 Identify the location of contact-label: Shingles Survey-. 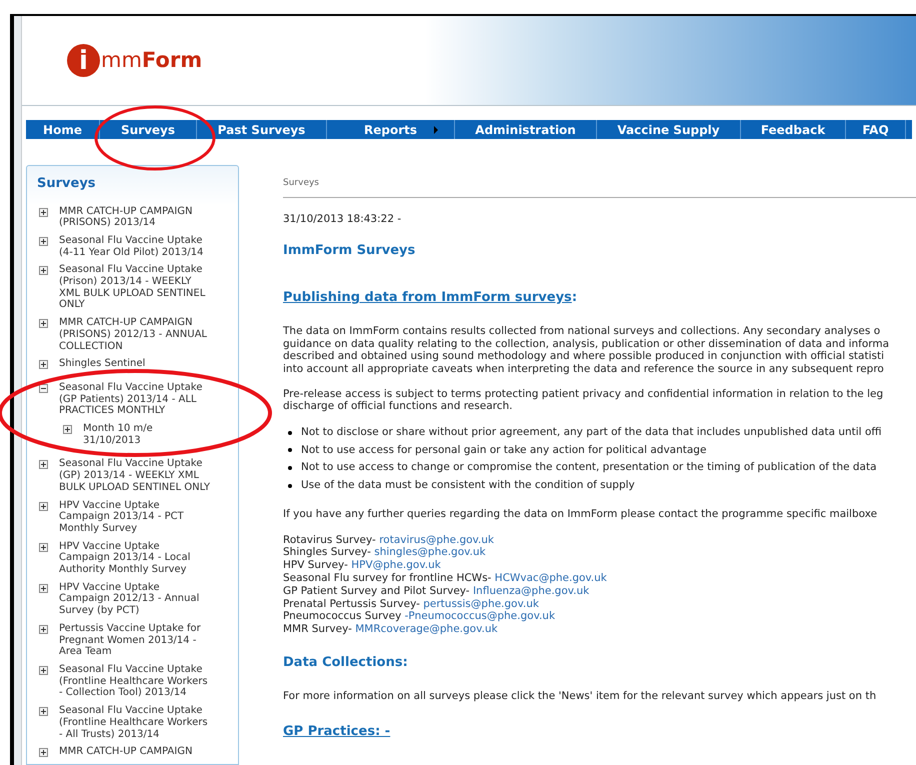
(327, 553).